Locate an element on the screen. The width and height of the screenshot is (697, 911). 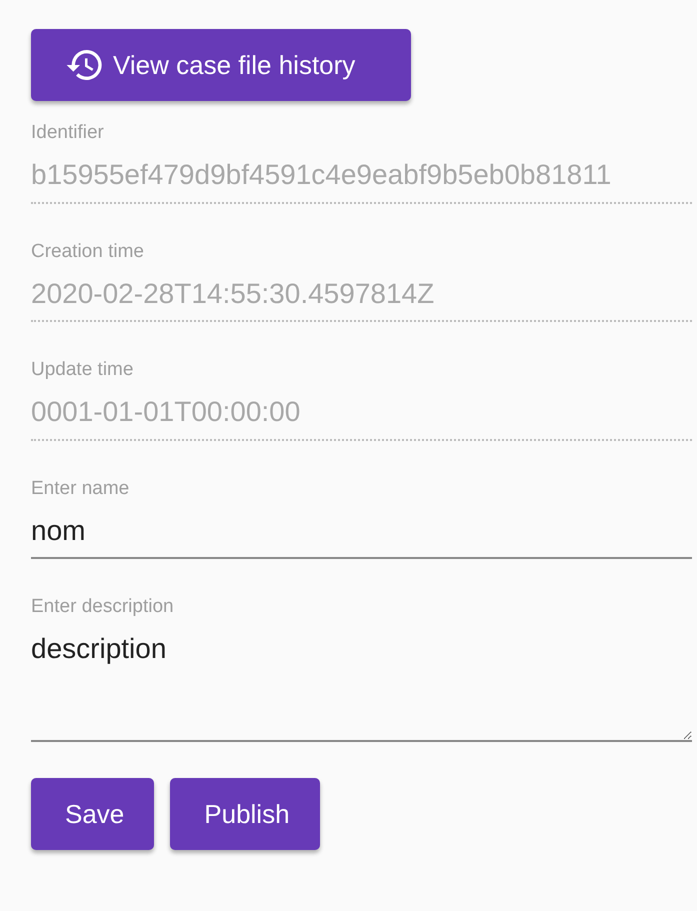
history-button: View case file history is located at coordinates (221, 65).